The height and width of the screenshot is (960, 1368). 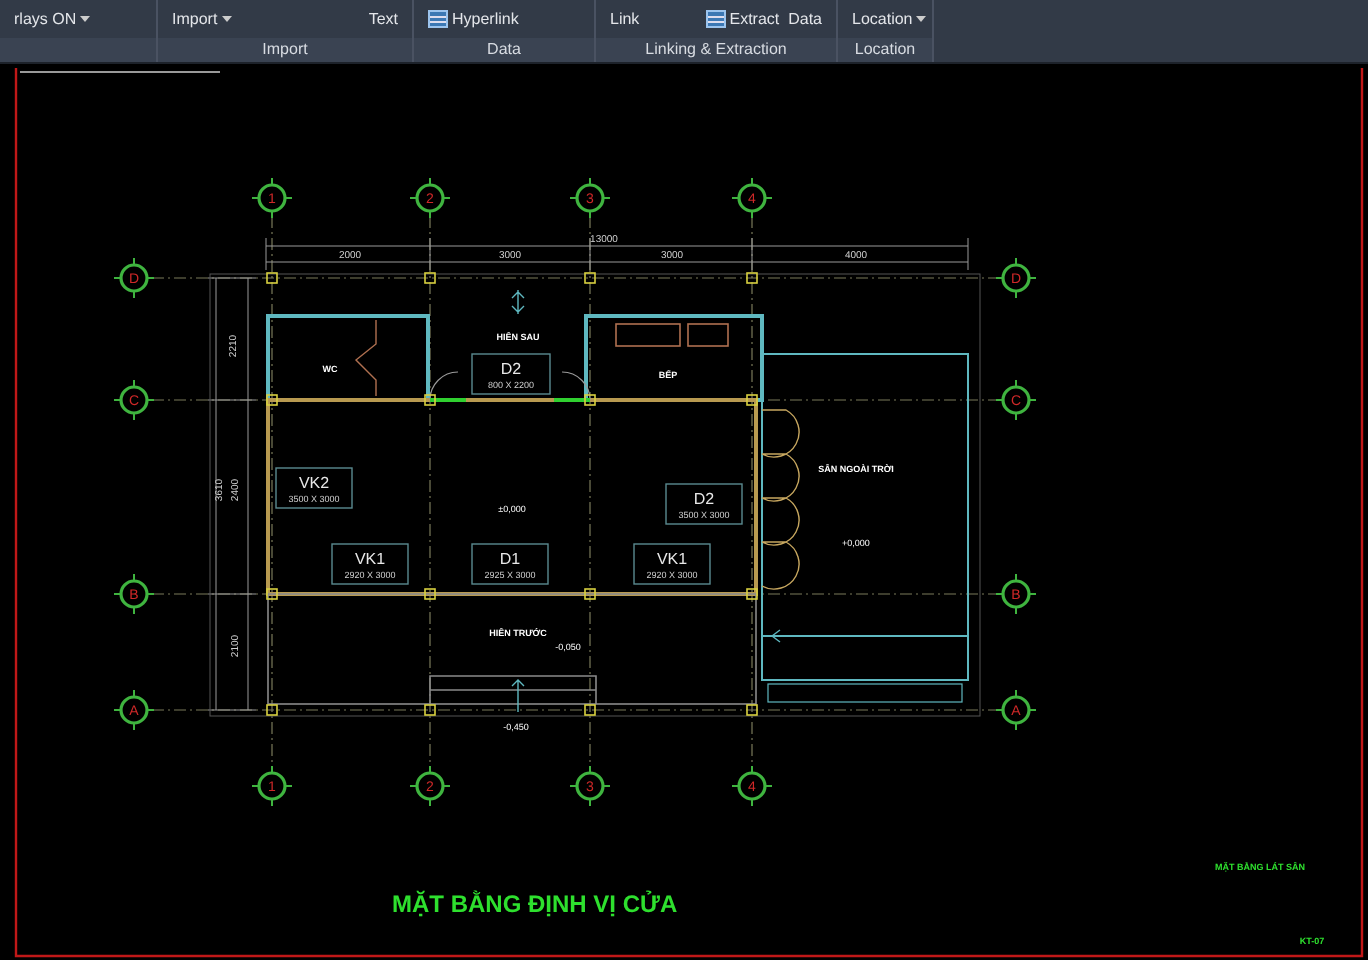 What do you see at coordinates (716, 50) in the screenshot?
I see `panel-label: Linking & Extraction` at bounding box center [716, 50].